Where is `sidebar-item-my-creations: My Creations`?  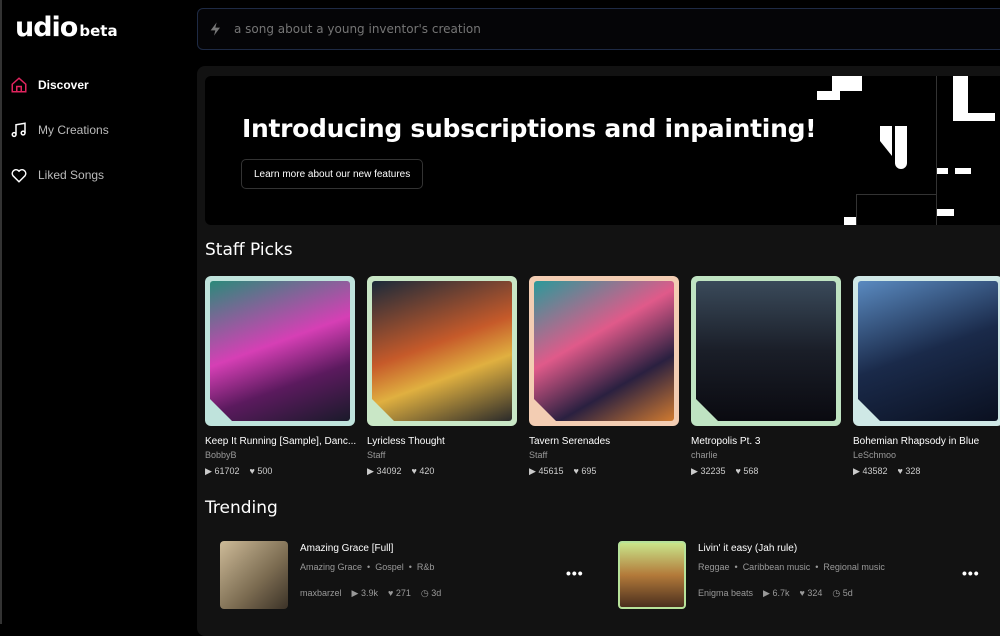
sidebar-item-my-creations: My Creations is located at coordinates (59, 130).